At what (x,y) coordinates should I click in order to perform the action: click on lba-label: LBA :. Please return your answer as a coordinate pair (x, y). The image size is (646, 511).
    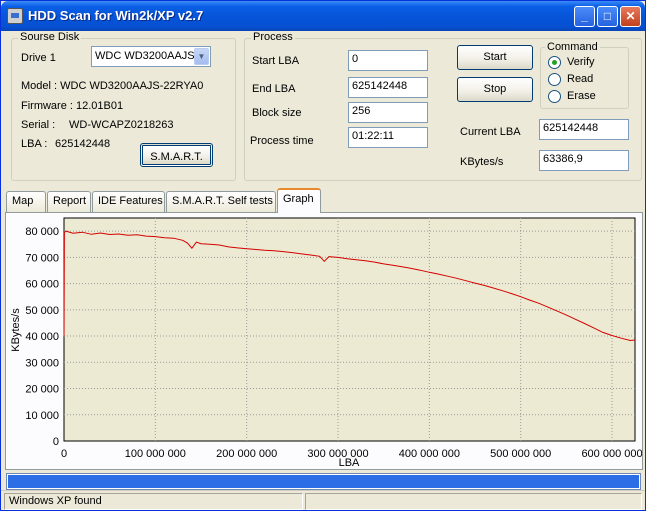
    Looking at the image, I should click on (34, 144).